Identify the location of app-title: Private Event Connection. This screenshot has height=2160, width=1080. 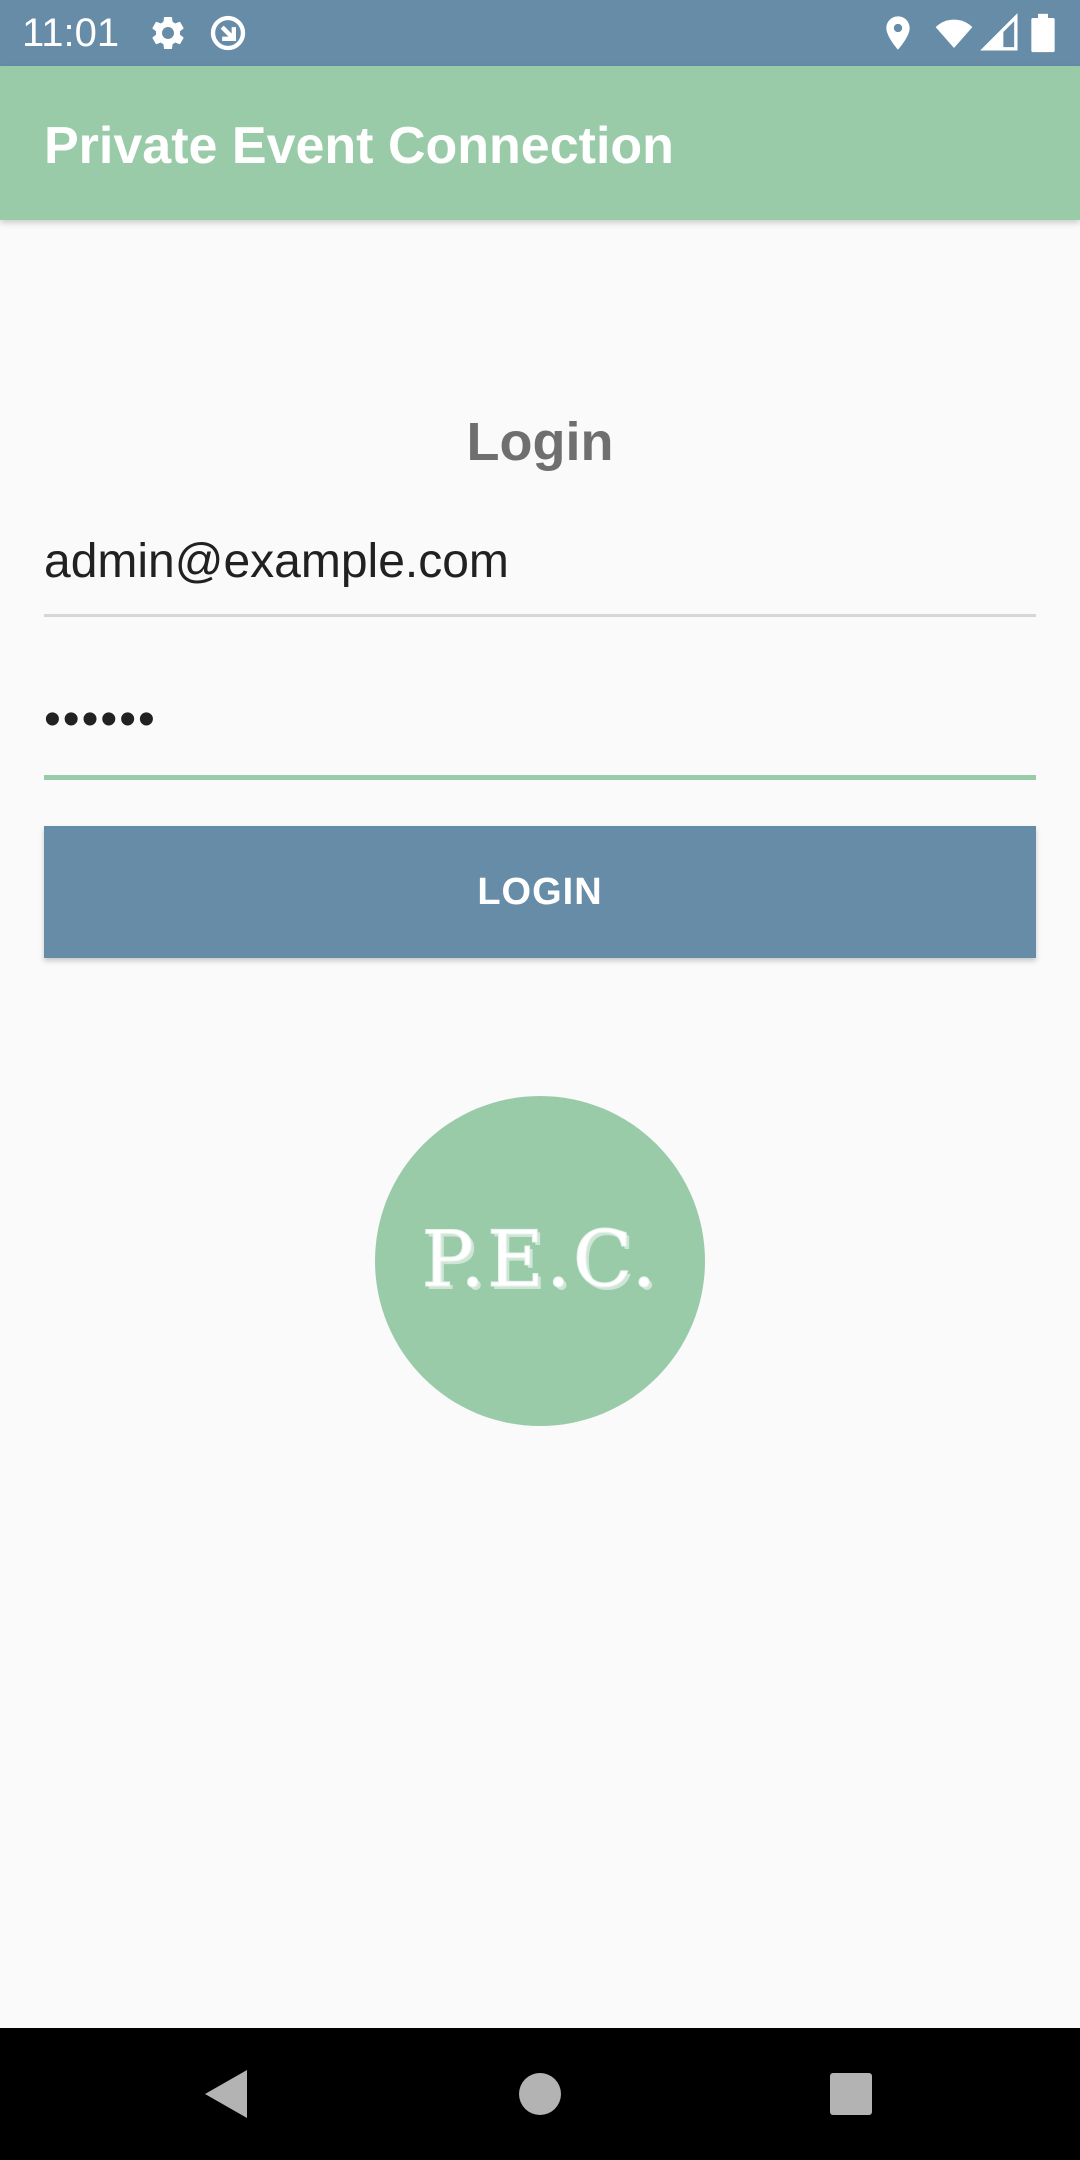
(359, 146).